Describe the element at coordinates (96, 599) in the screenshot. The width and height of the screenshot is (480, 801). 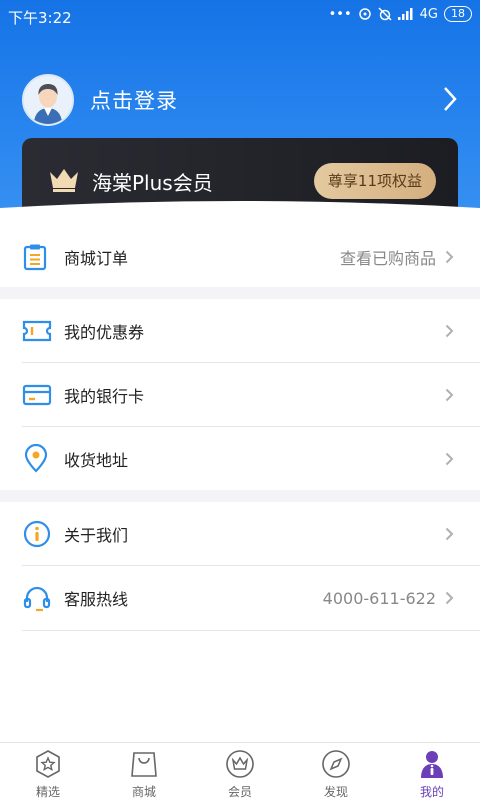
I see `hotline-label: 客服热线` at that location.